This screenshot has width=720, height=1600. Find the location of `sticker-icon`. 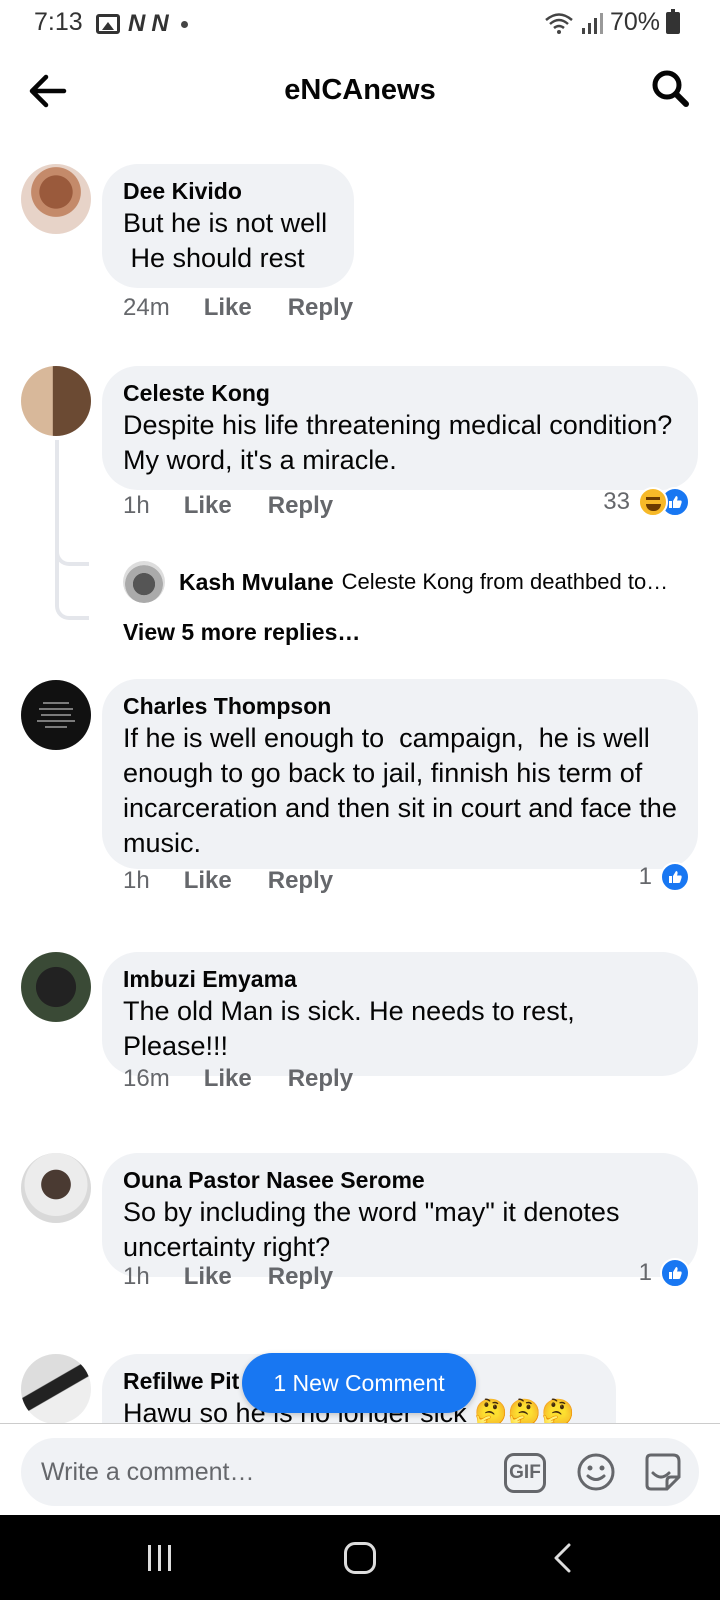

sticker-icon is located at coordinates (662, 1472).